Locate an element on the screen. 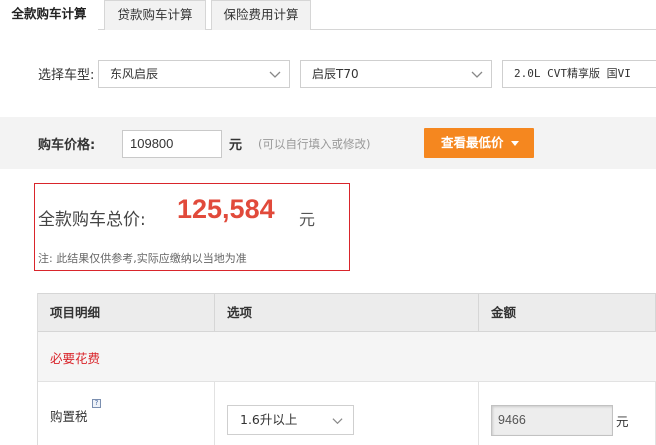  model-dropdown-value: 2.0L CVT精享版 国VI is located at coordinates (572, 73).